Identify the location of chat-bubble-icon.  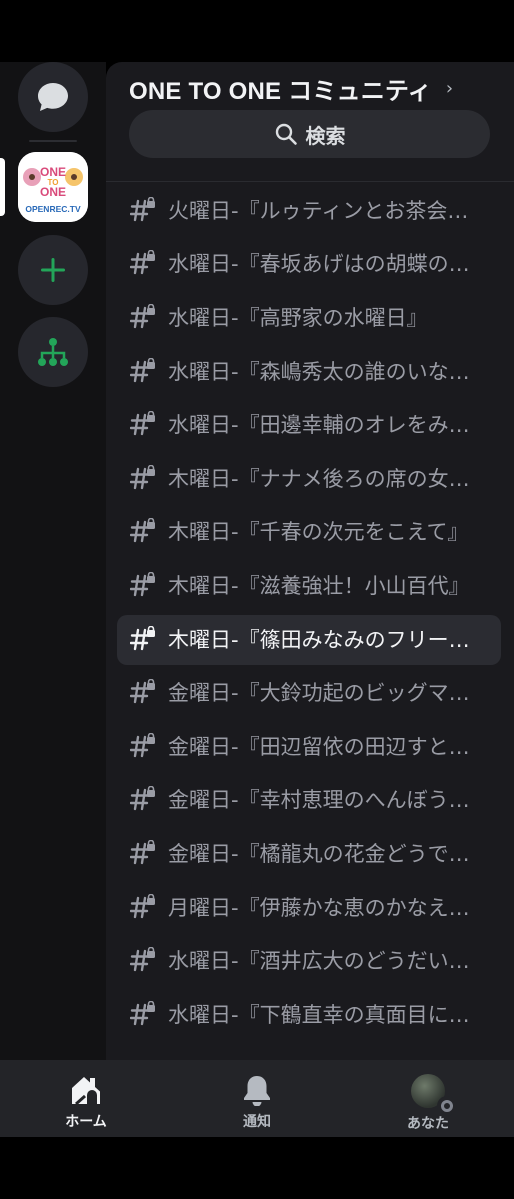
(53, 97).